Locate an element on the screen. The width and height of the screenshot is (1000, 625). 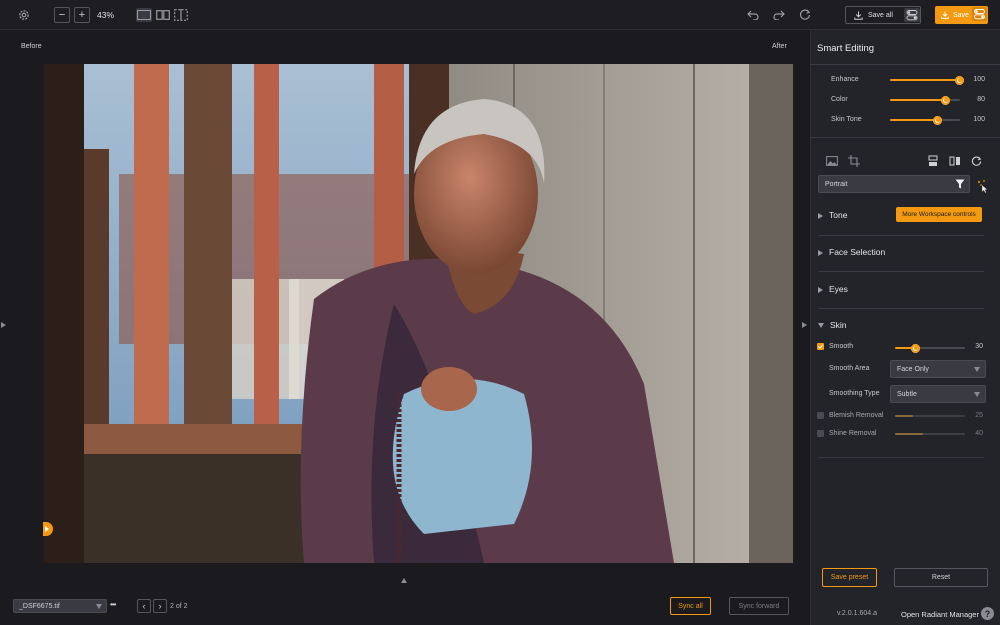
split-handle is located at coordinates (48, 529).